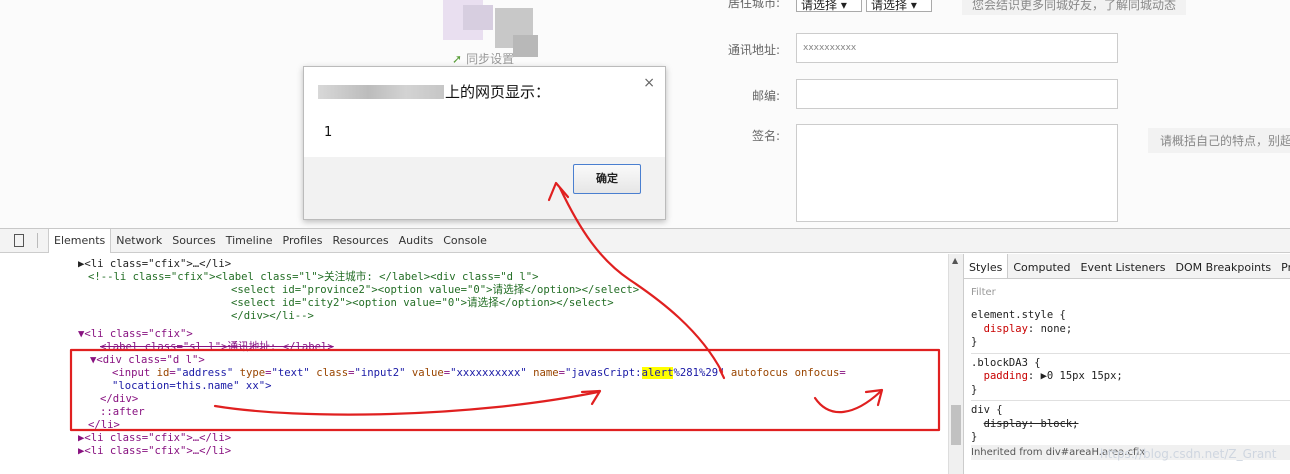 The width and height of the screenshot is (1290, 474). Describe the element at coordinates (1224, 266) in the screenshot. I see `tab-dom-breakpoints: DOM Breakpoints` at that location.